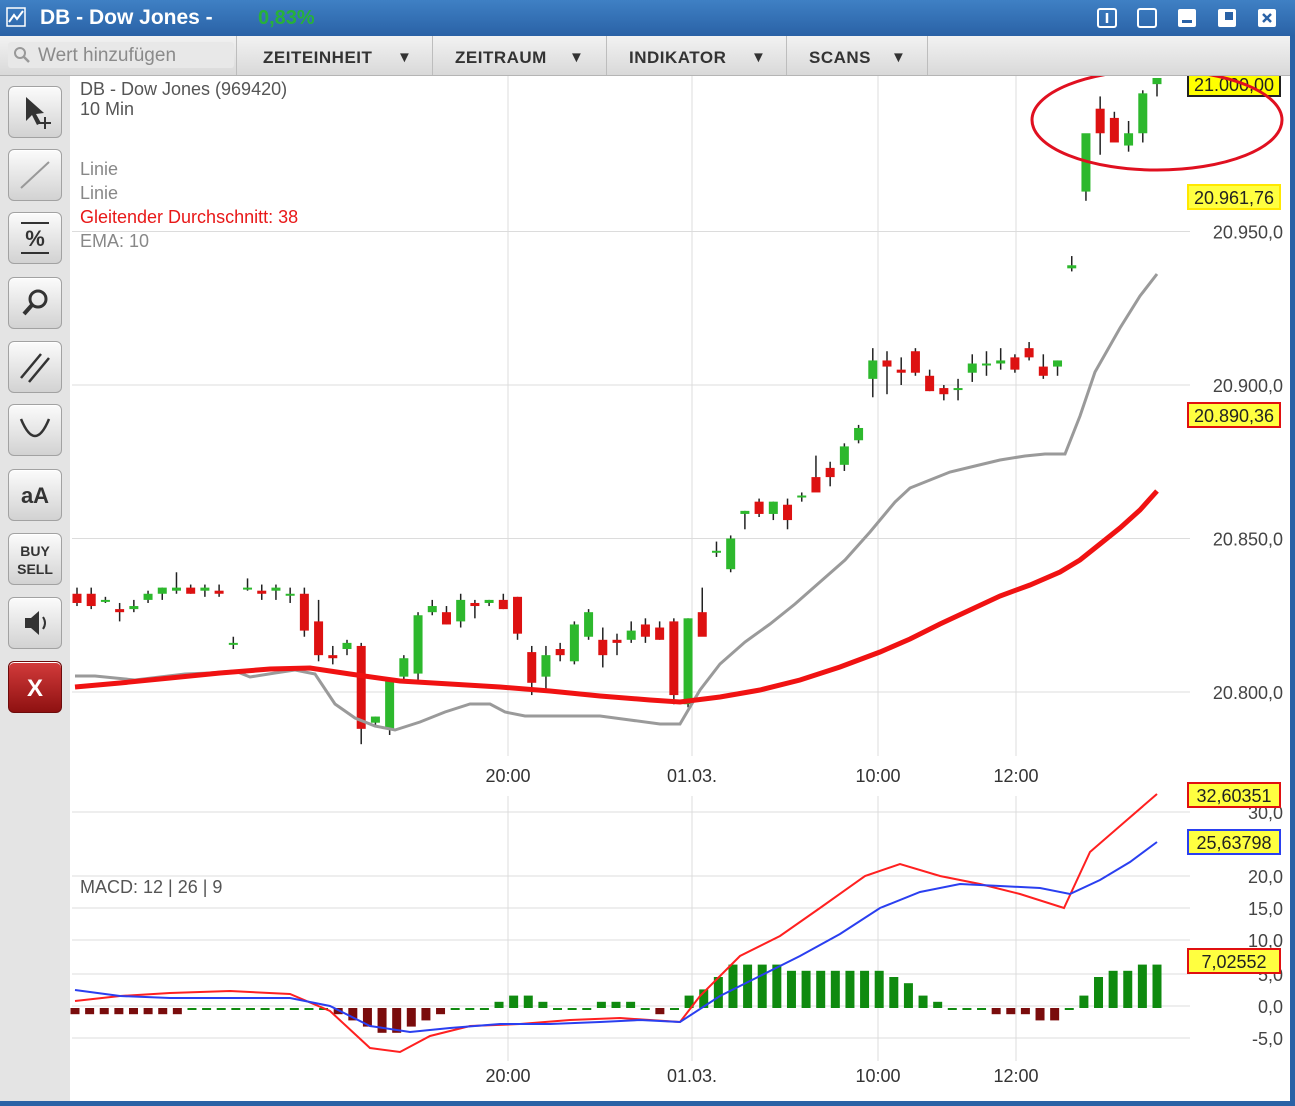 The height and width of the screenshot is (1106, 1295). What do you see at coordinates (1227, 18) in the screenshot?
I see `maximize-icon` at bounding box center [1227, 18].